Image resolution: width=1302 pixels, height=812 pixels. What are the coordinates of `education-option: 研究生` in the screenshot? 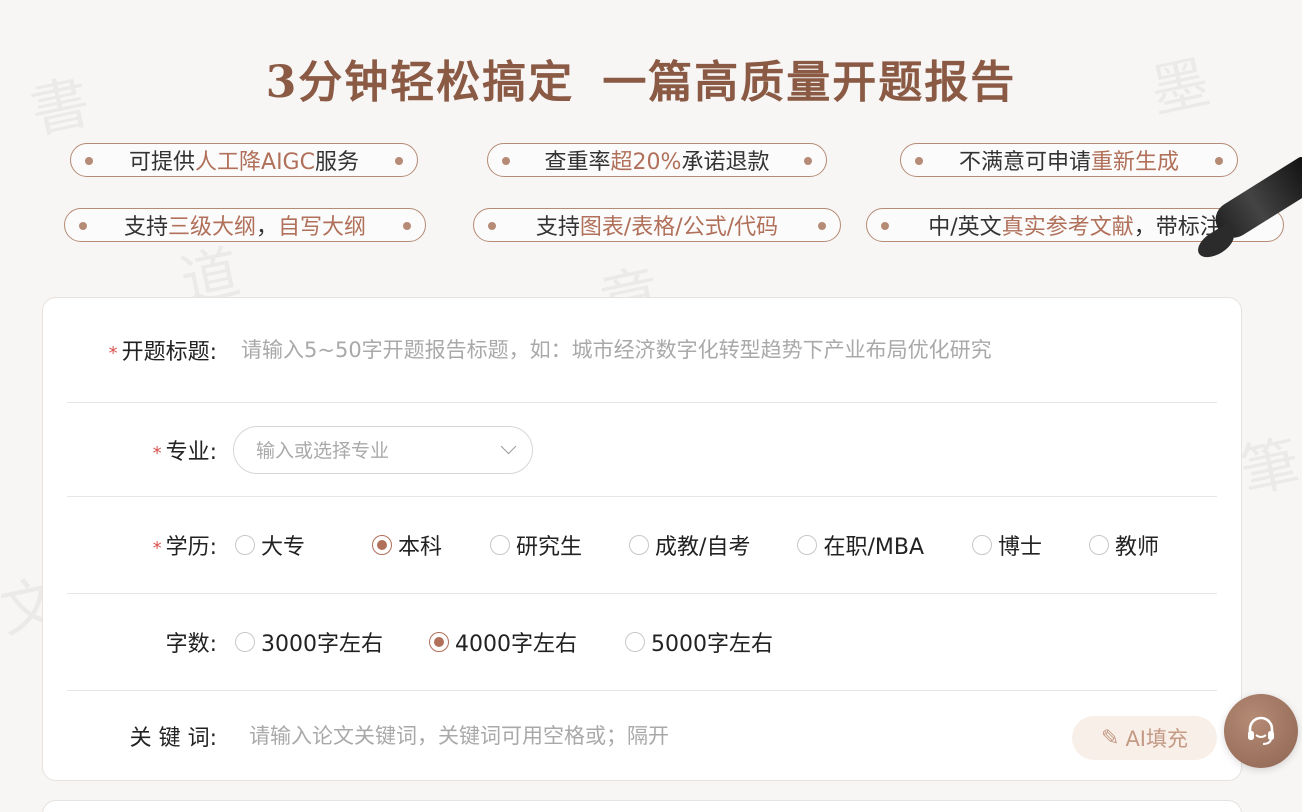 It's located at (536, 545).